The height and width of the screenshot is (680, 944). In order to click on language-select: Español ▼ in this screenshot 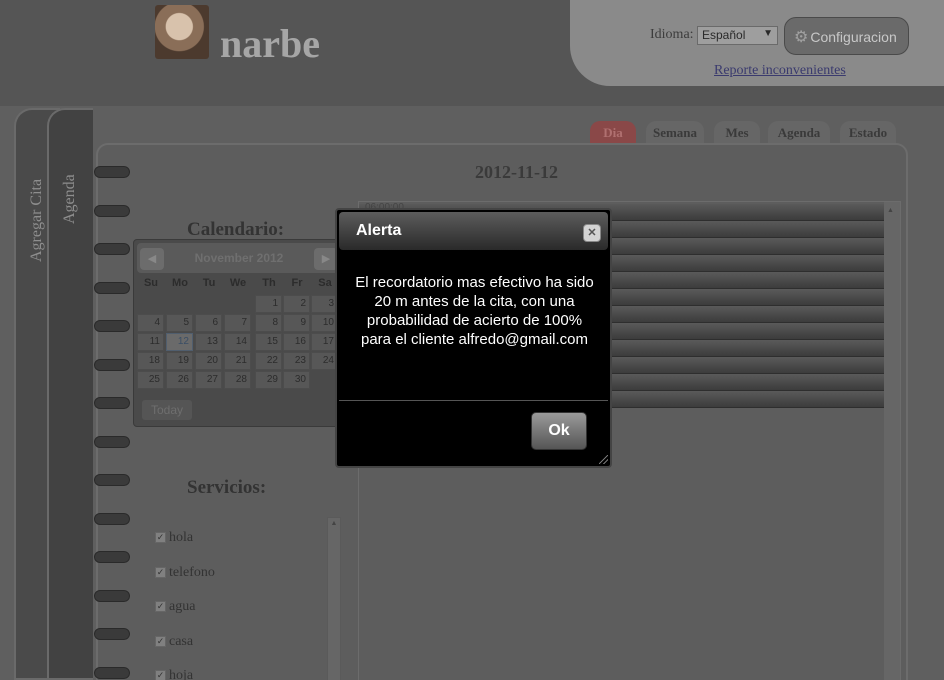, I will do `click(737, 35)`.